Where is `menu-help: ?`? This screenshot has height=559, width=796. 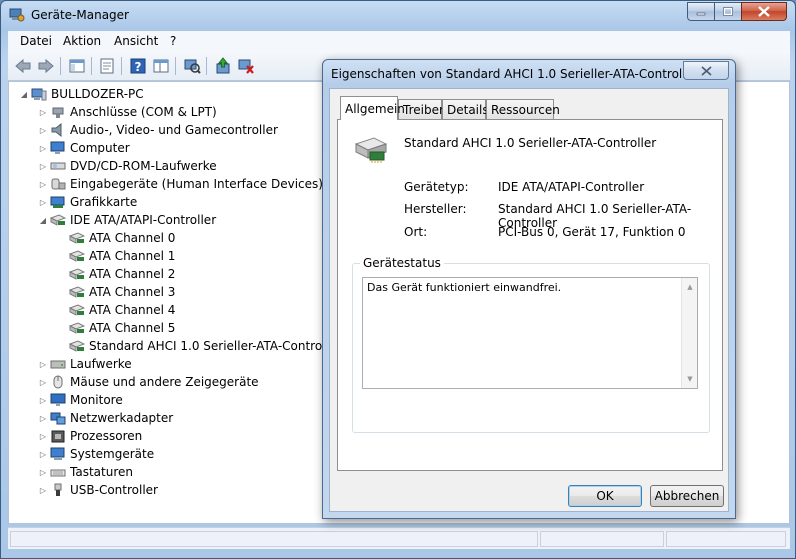
menu-help: ? is located at coordinates (173, 41).